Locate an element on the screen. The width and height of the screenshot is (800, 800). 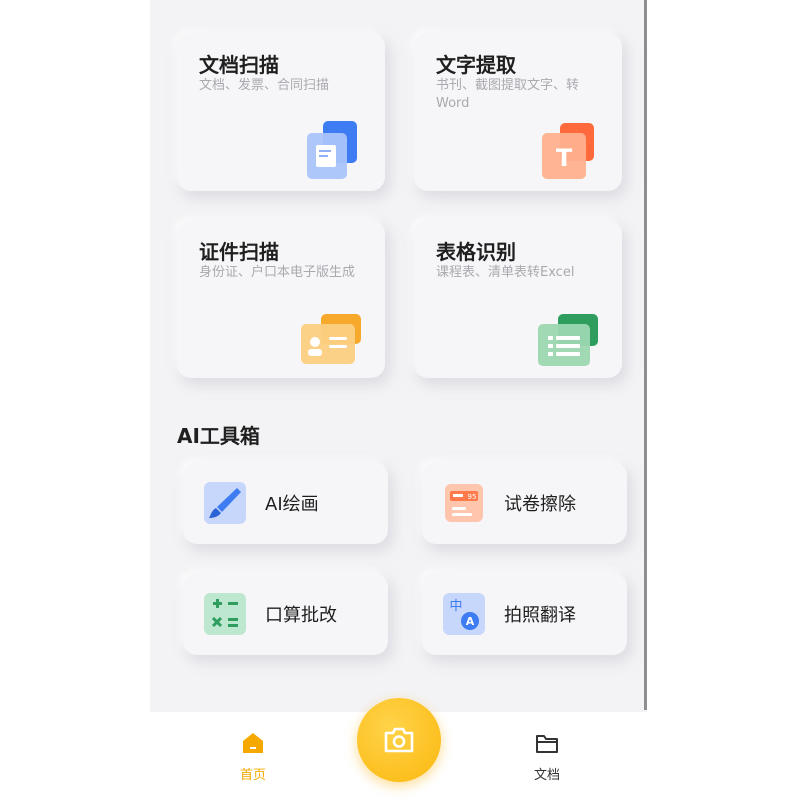
tool-ai-drawing: AI绘画 is located at coordinates (285, 503).